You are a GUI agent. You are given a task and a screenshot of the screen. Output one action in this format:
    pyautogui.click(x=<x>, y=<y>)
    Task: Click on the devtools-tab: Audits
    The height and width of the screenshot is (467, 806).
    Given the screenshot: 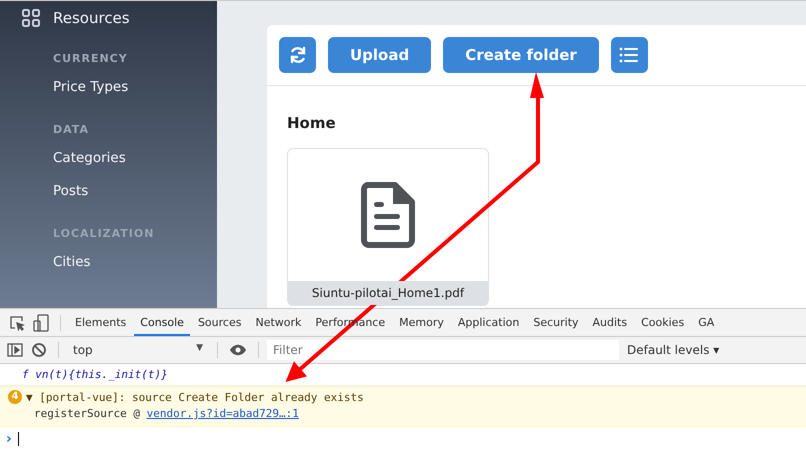 What is the action you would take?
    pyautogui.click(x=610, y=322)
    